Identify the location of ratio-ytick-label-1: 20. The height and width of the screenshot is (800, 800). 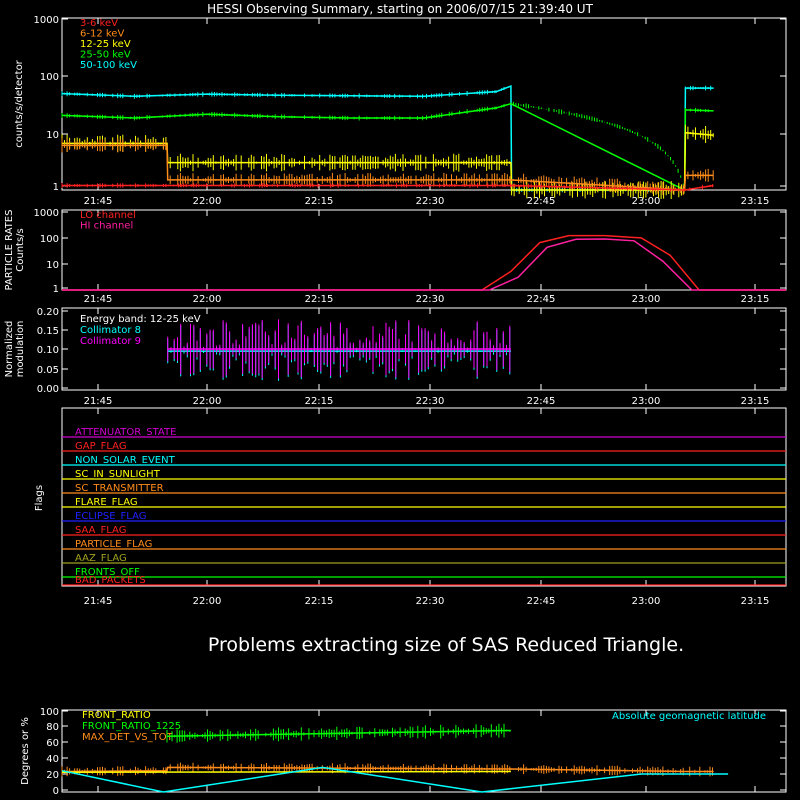
(52, 775).